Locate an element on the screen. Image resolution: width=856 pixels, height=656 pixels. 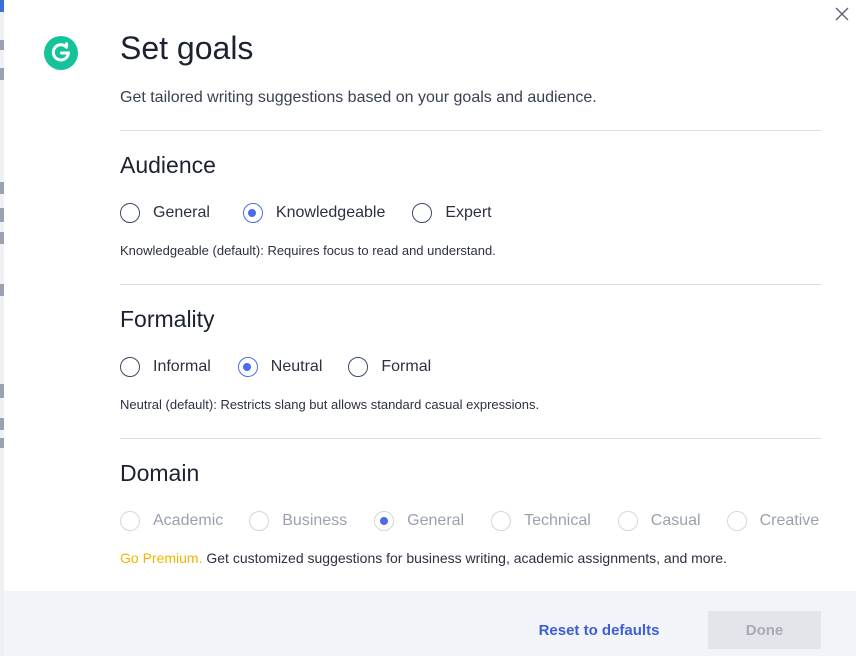
audience-option-knowledgeable: Knowledgeable is located at coordinates (314, 213).